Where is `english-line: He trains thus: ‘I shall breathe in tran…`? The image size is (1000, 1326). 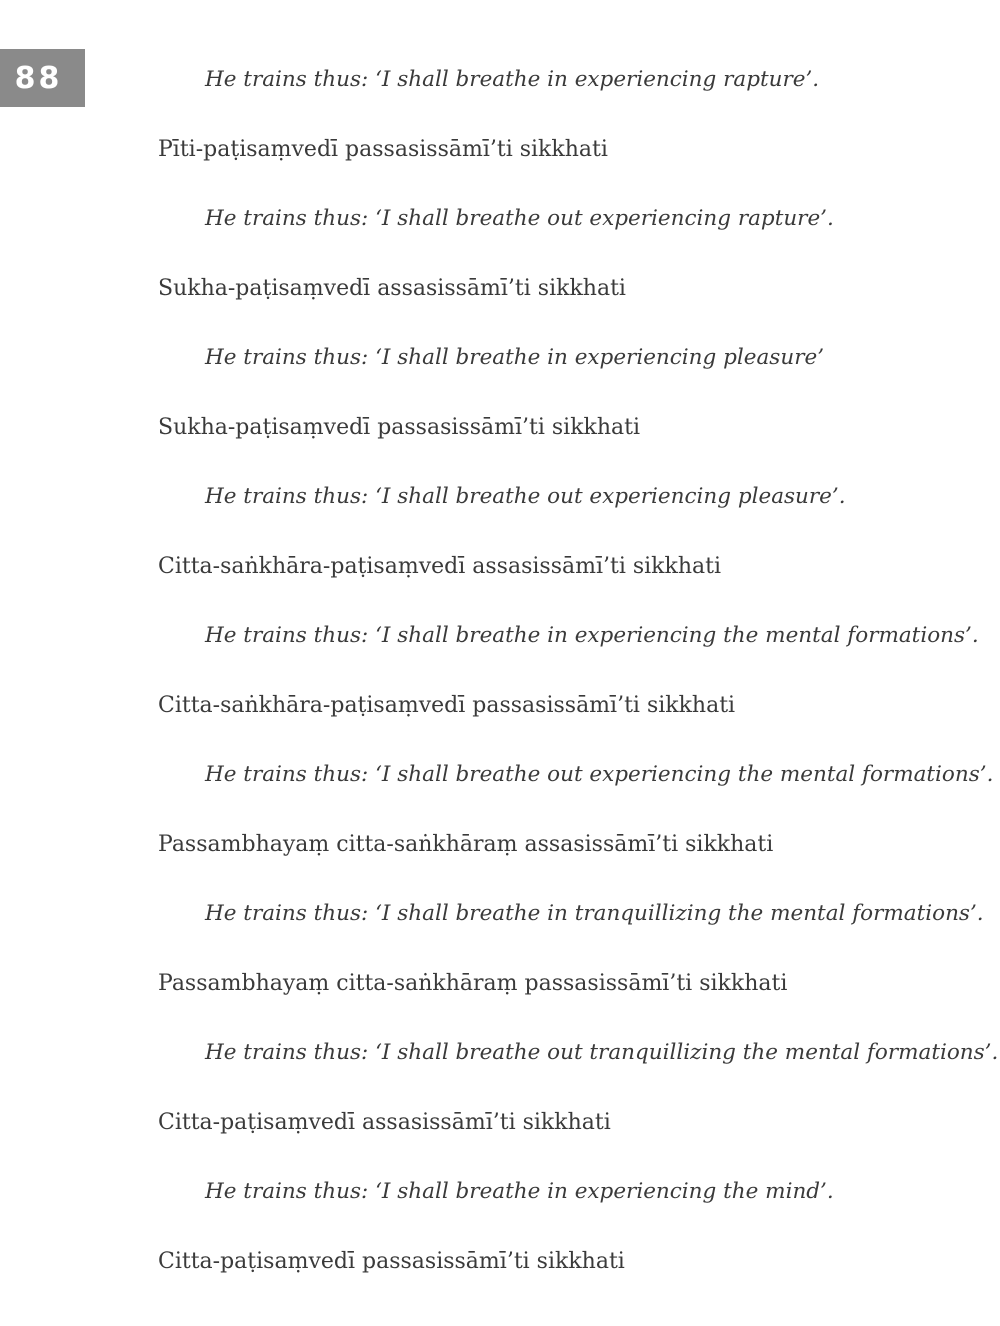 english-line: He trains thus: ‘I shall breathe in tran… is located at coordinates (594, 913).